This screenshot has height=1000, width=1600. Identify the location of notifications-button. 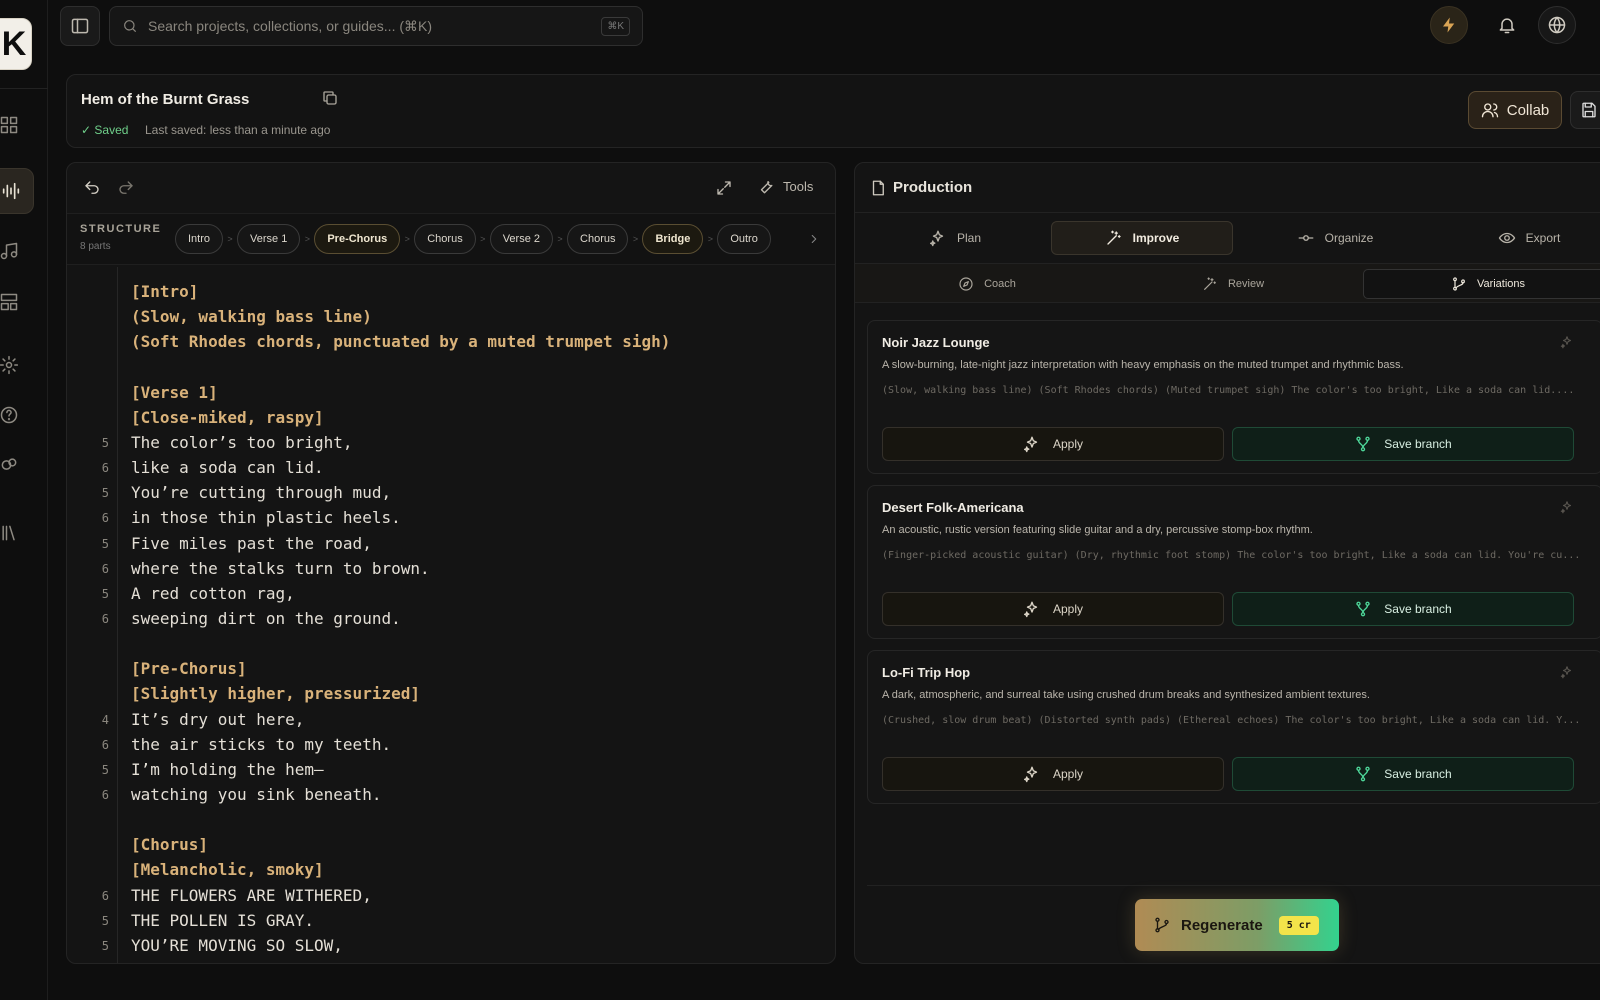
(1507, 25).